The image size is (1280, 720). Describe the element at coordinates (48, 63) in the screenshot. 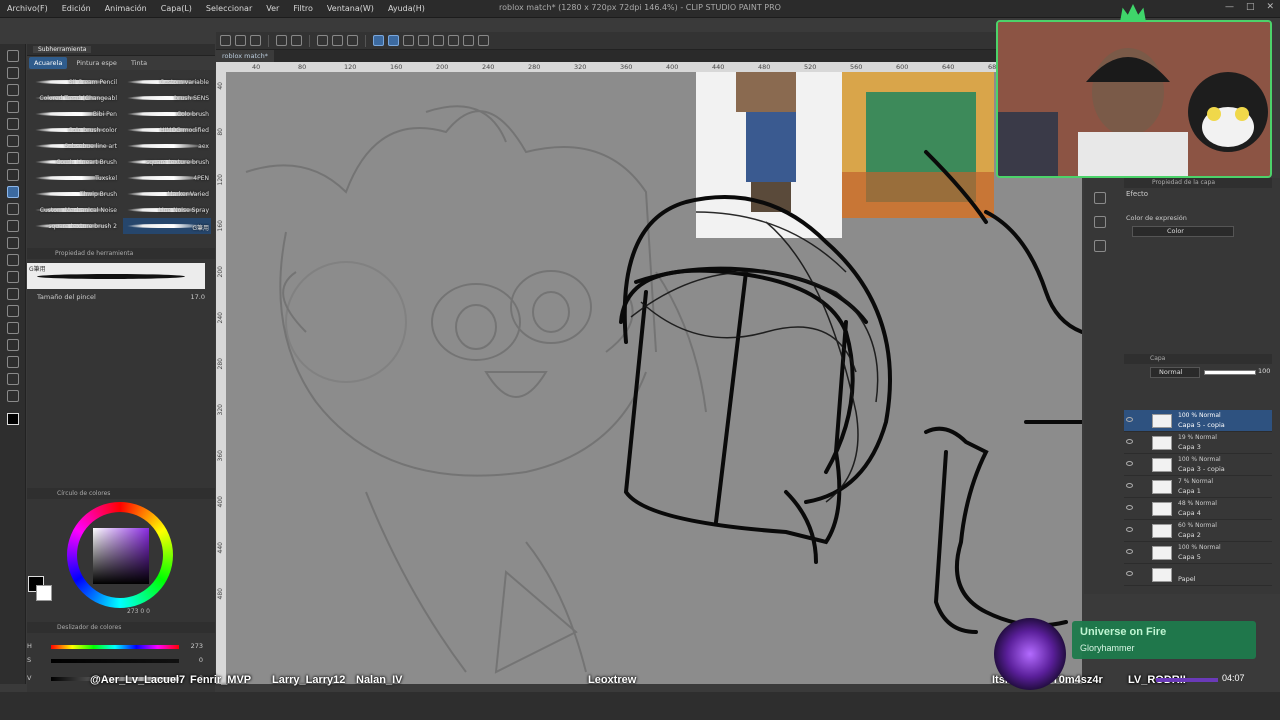

I see `tab-acuarela: Acuarela` at that location.